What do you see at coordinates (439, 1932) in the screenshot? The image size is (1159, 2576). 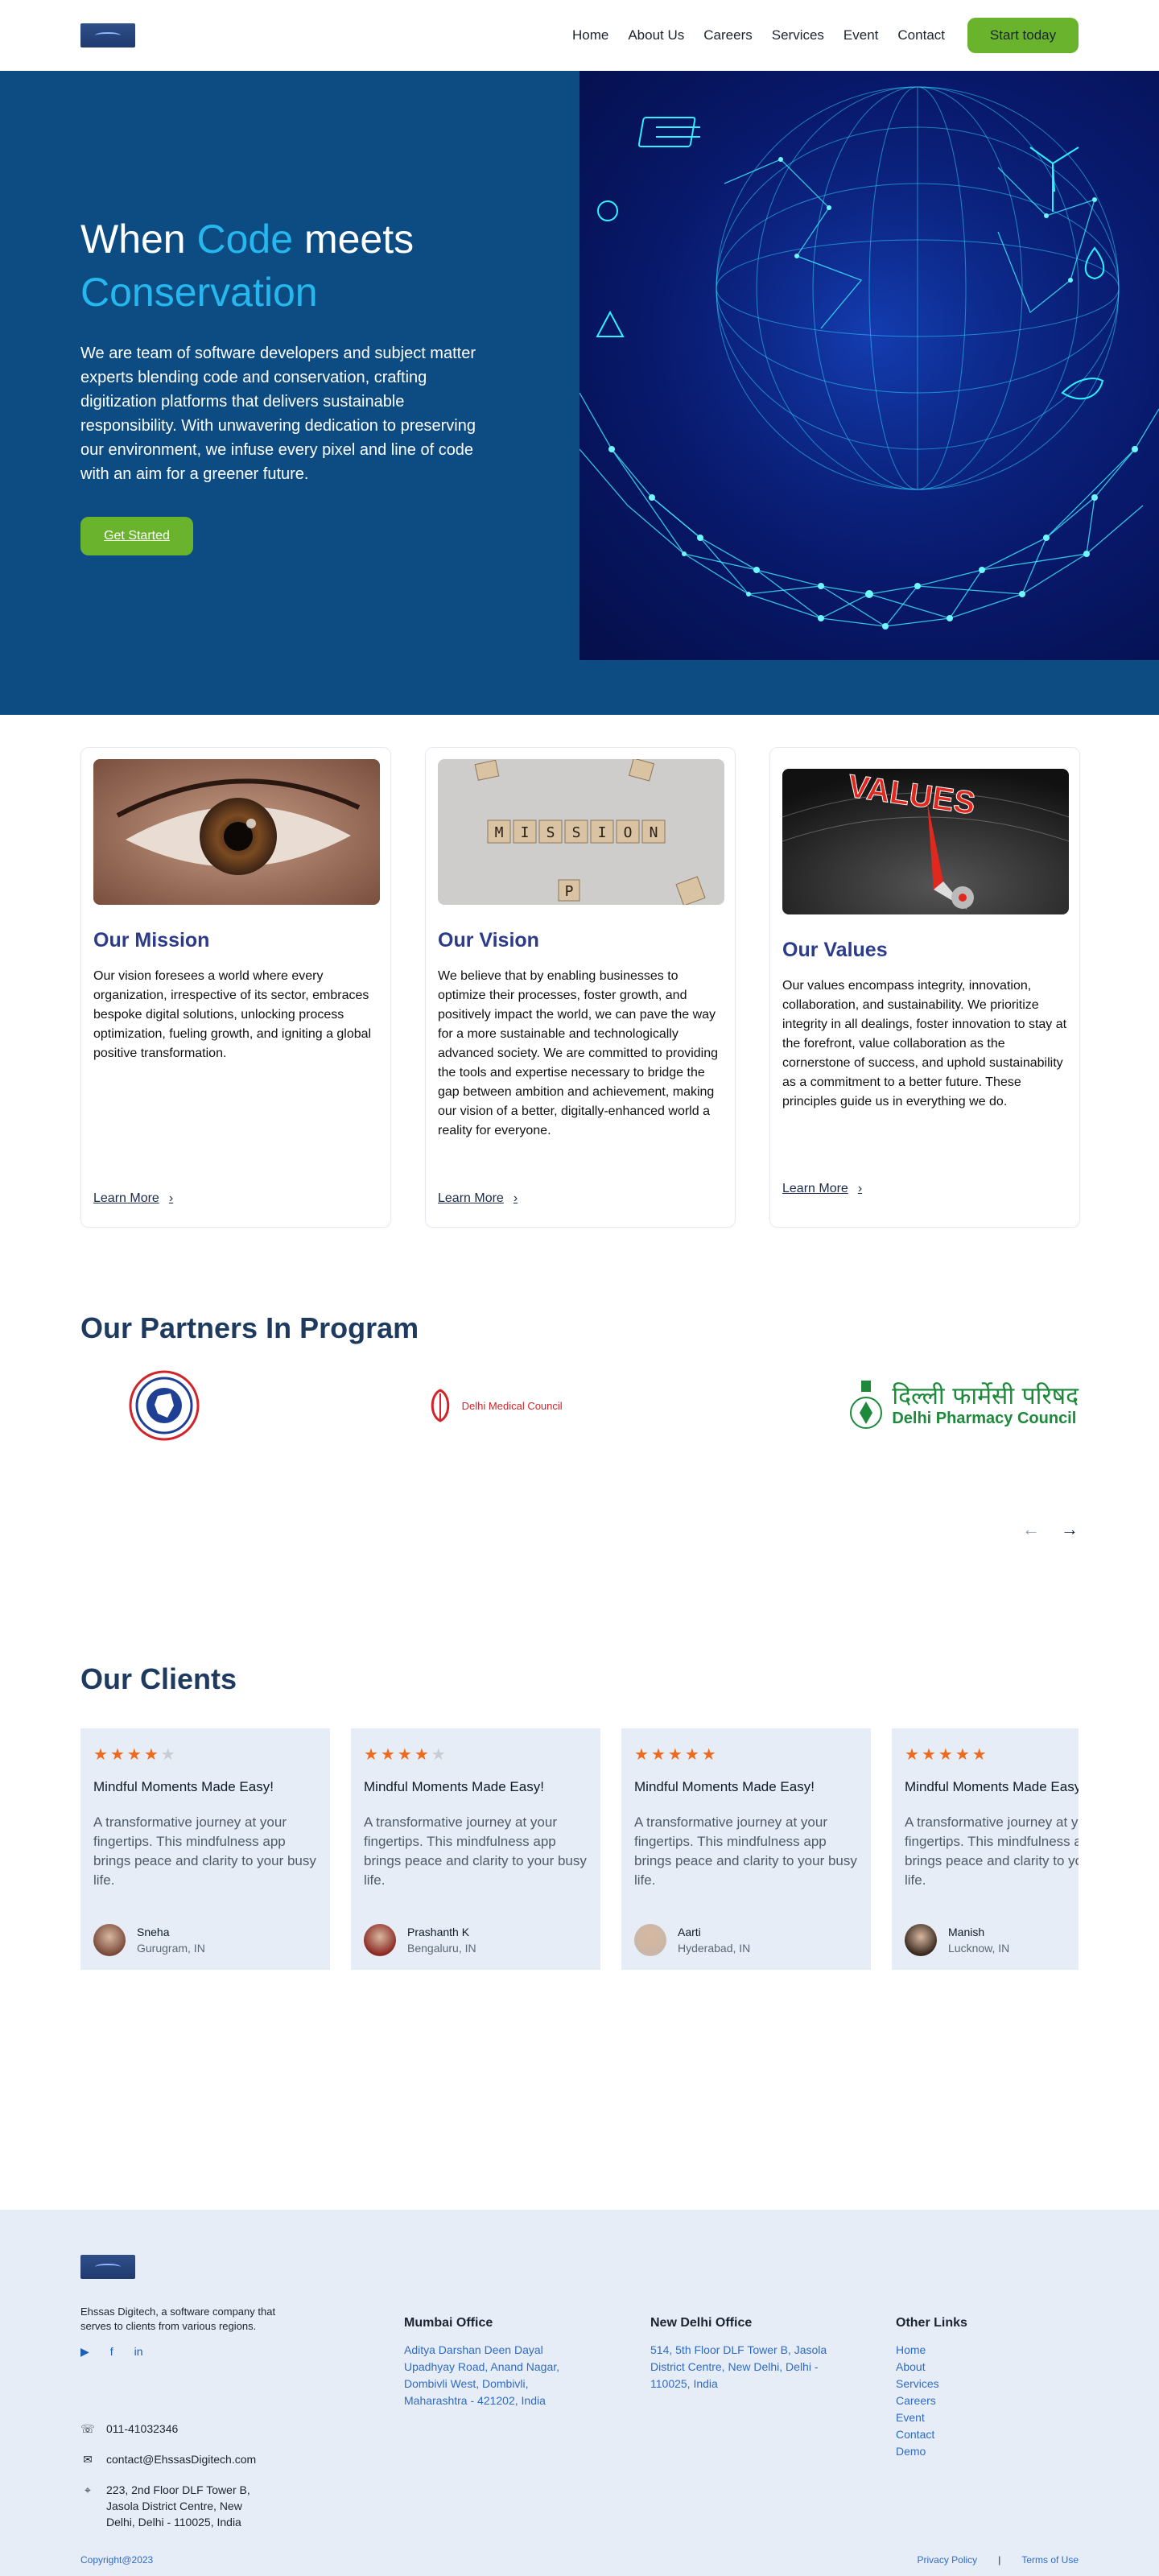 I see `client-name: Prashanth K` at bounding box center [439, 1932].